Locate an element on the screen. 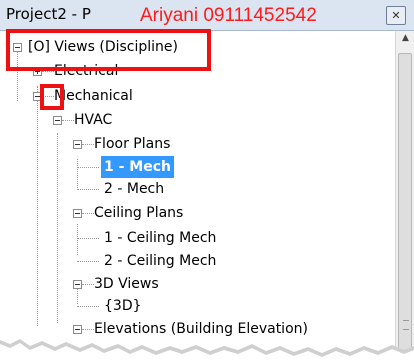 The height and width of the screenshot is (363, 414). tree-item-label-selected: 1 - Mech is located at coordinates (137, 167).